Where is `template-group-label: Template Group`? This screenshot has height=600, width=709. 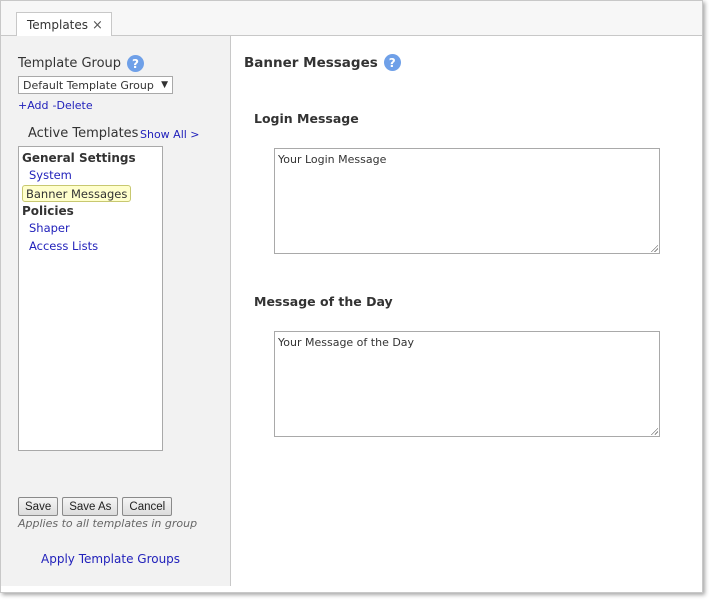 template-group-label: Template Group is located at coordinates (70, 63).